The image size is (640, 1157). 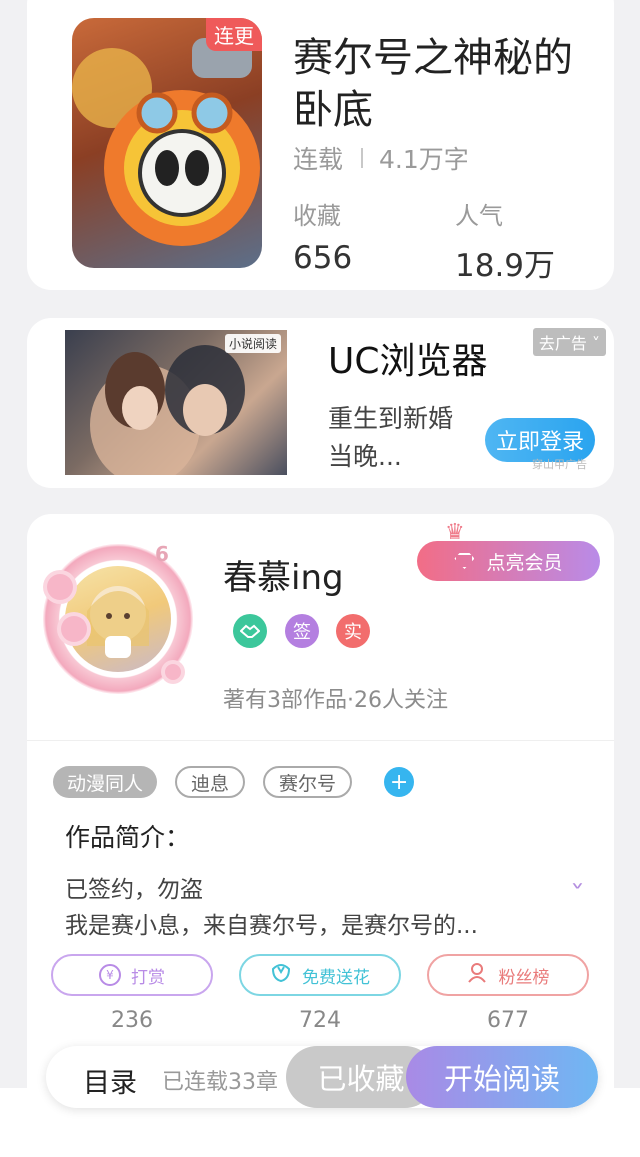 I want to click on book-word-count: 4.1万字, so click(x=424, y=159).